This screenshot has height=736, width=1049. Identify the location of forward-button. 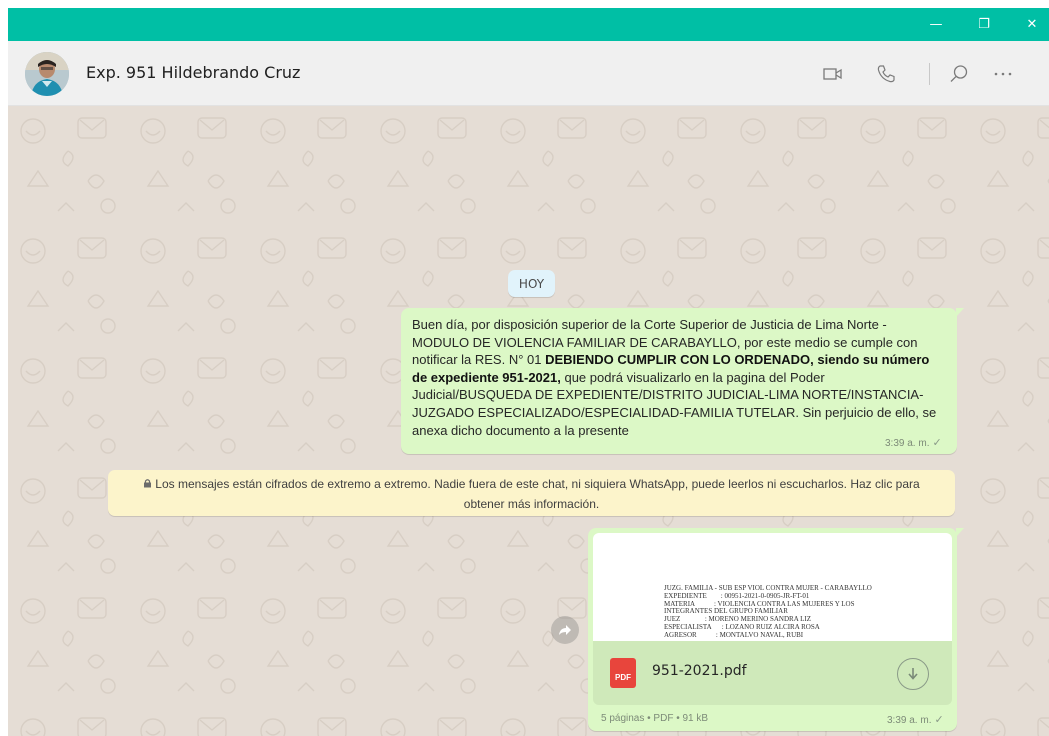
(565, 630).